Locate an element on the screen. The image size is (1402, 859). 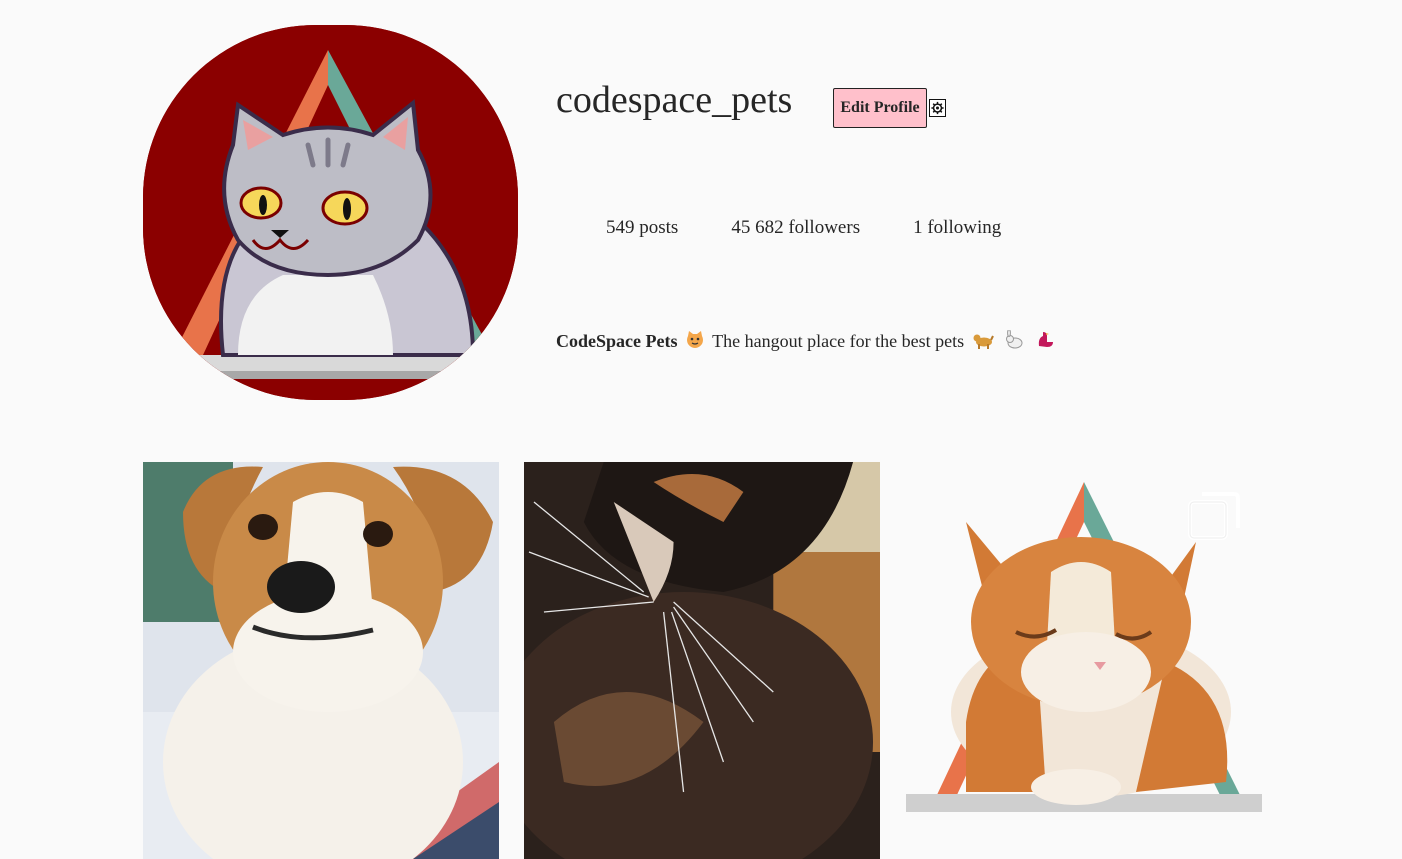
edit-profile-button: Edit Profile is located at coordinates (880, 108).